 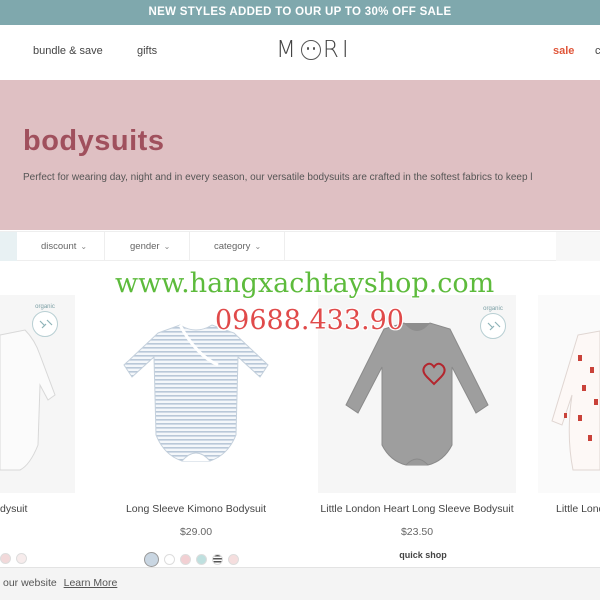 What do you see at coordinates (232, 246) in the screenshot?
I see `filter-category-label: category` at bounding box center [232, 246].